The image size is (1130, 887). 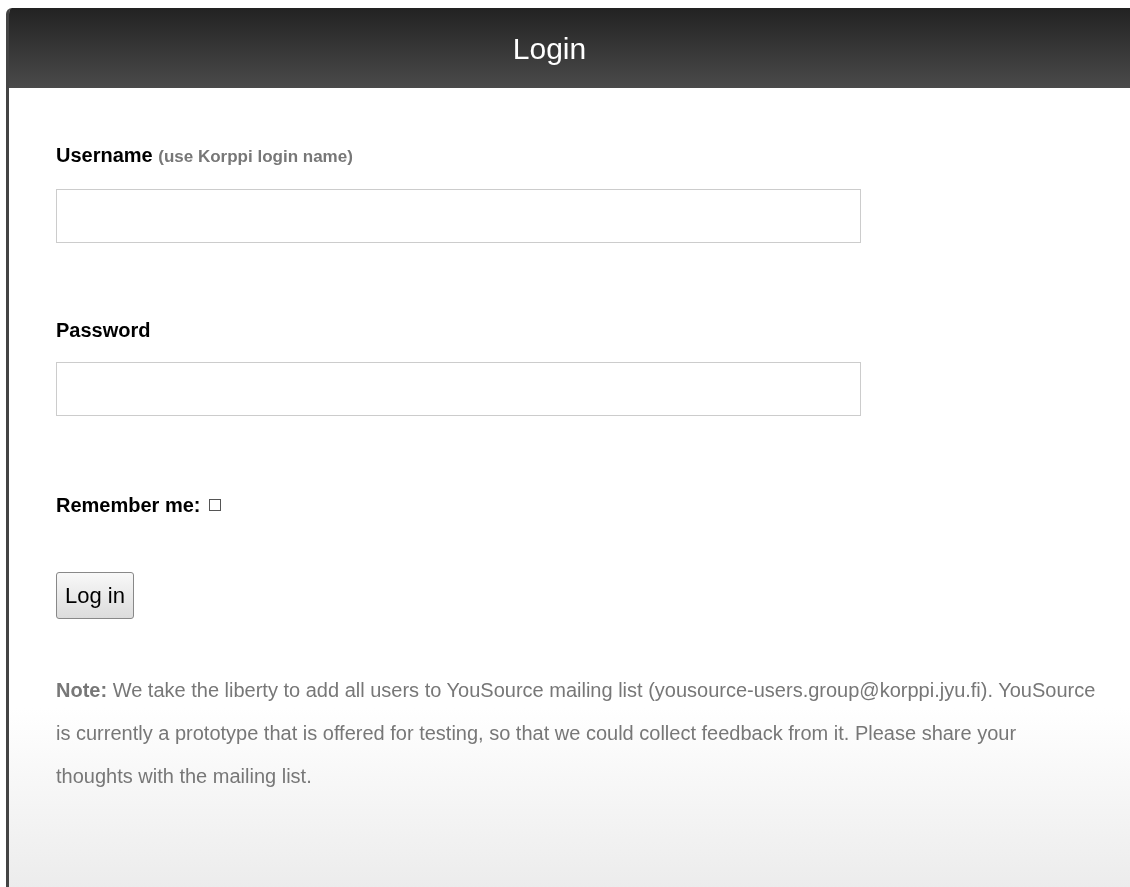 I want to click on field-label: Password, so click(x=103, y=330).